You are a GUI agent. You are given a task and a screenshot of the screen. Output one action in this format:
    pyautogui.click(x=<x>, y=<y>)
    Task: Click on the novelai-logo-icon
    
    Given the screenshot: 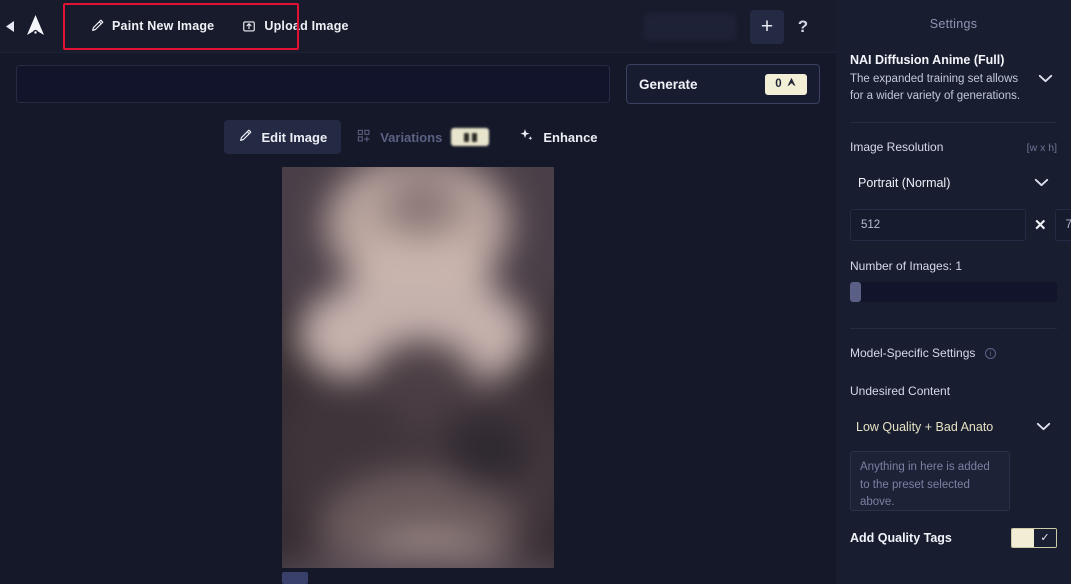 What is the action you would take?
    pyautogui.click(x=35, y=26)
    